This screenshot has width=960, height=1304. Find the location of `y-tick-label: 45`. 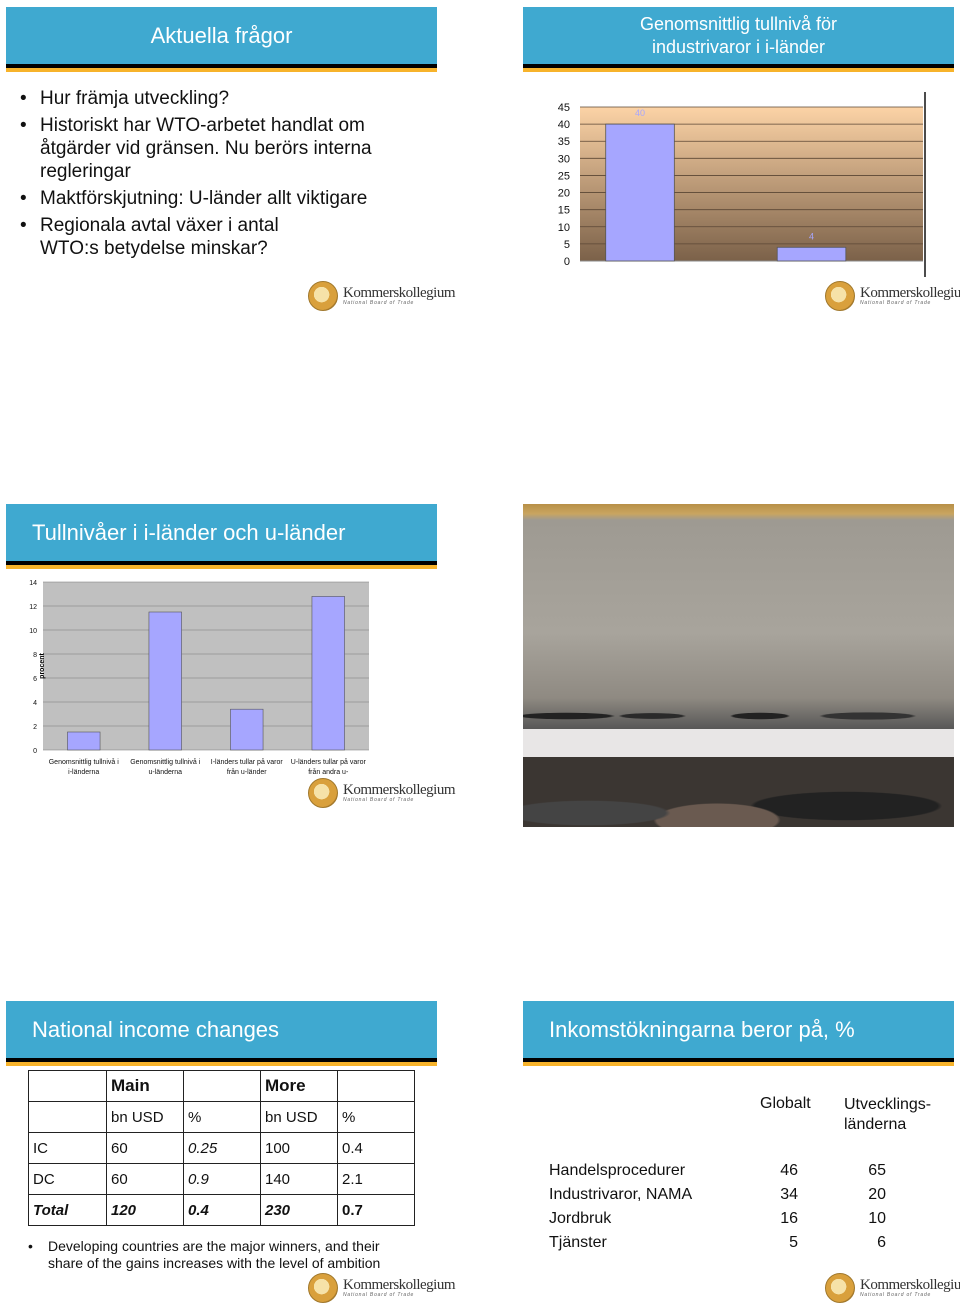

y-tick-label: 45 is located at coordinates (564, 108).